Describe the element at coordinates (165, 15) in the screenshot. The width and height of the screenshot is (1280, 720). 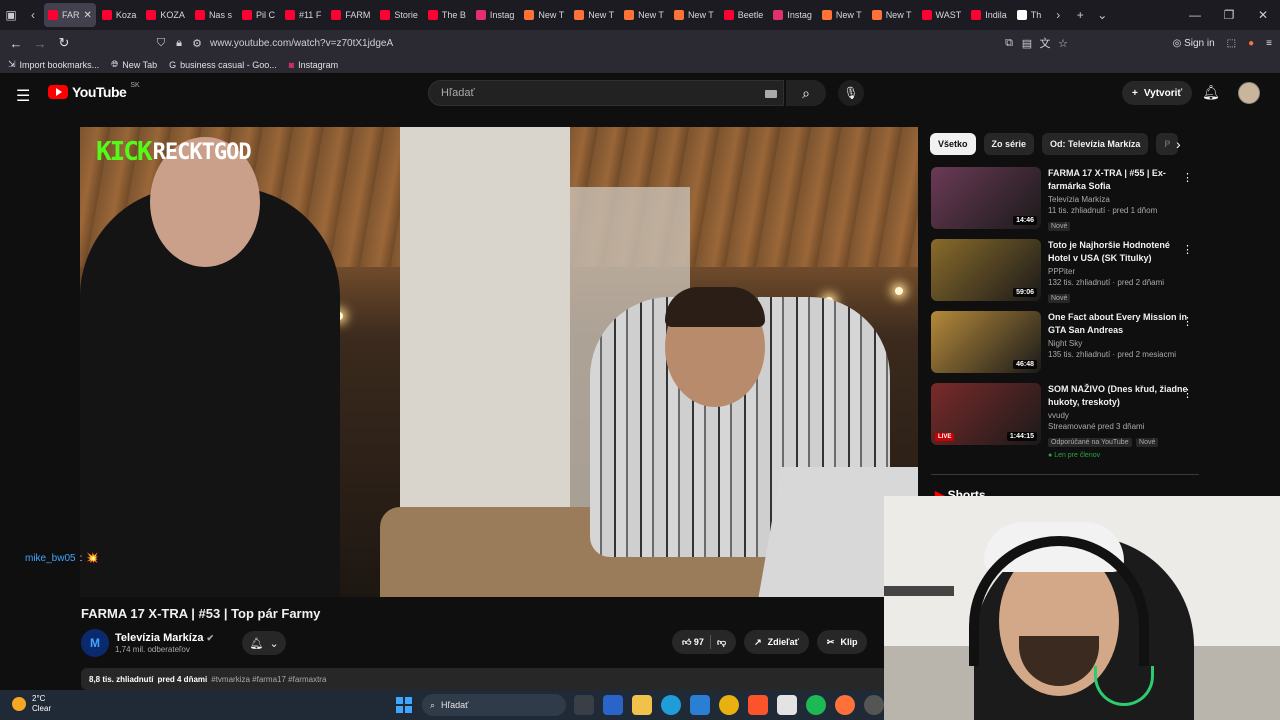
I see `browser-tab: KOZA` at that location.